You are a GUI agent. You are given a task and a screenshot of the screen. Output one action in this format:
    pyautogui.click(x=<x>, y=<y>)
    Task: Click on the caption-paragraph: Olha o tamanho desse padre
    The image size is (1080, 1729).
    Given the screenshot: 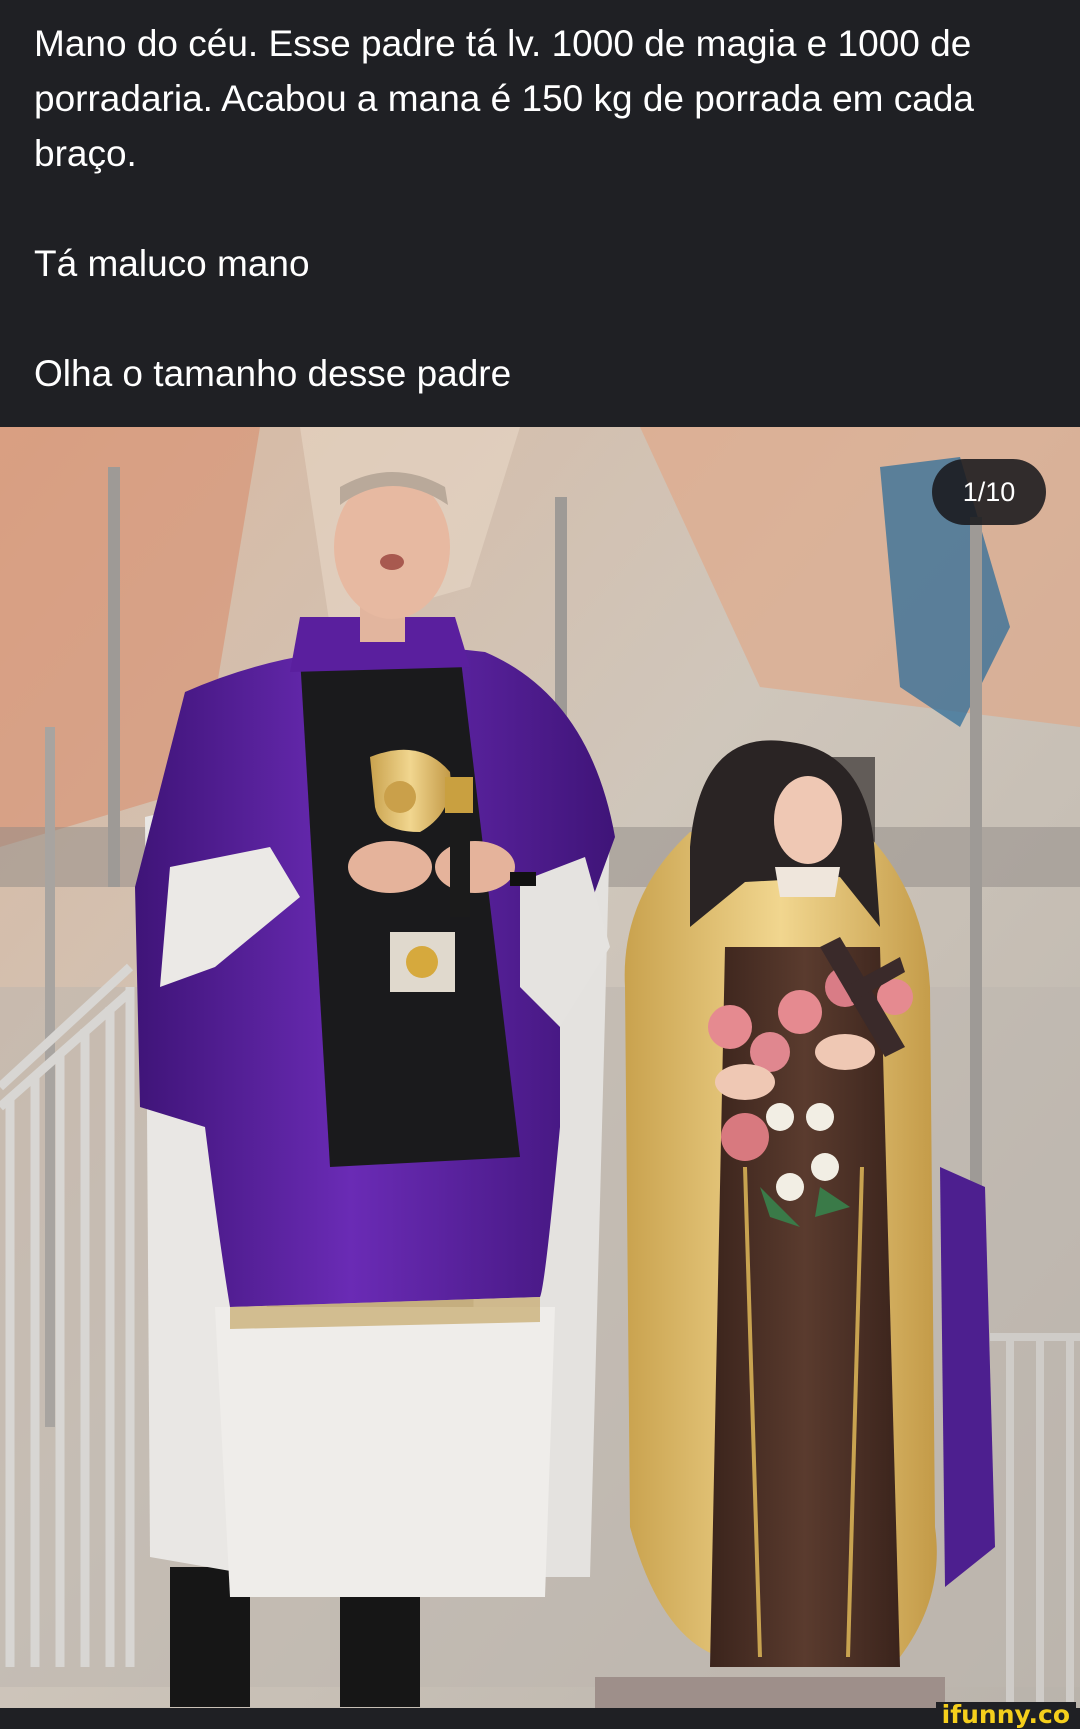 What is the action you would take?
    pyautogui.click(x=273, y=373)
    